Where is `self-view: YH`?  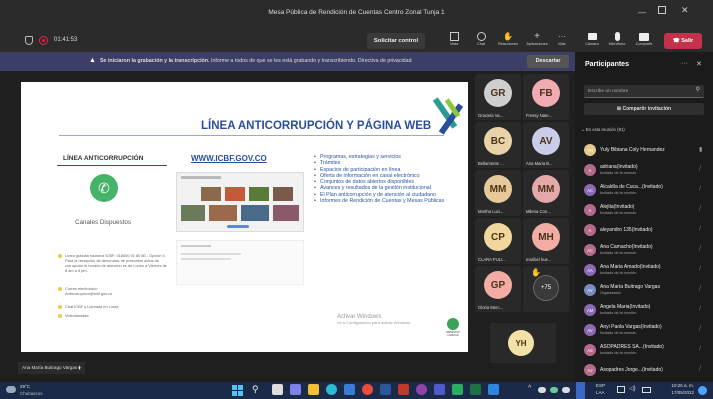
self-view: YH is located at coordinates (523, 343).